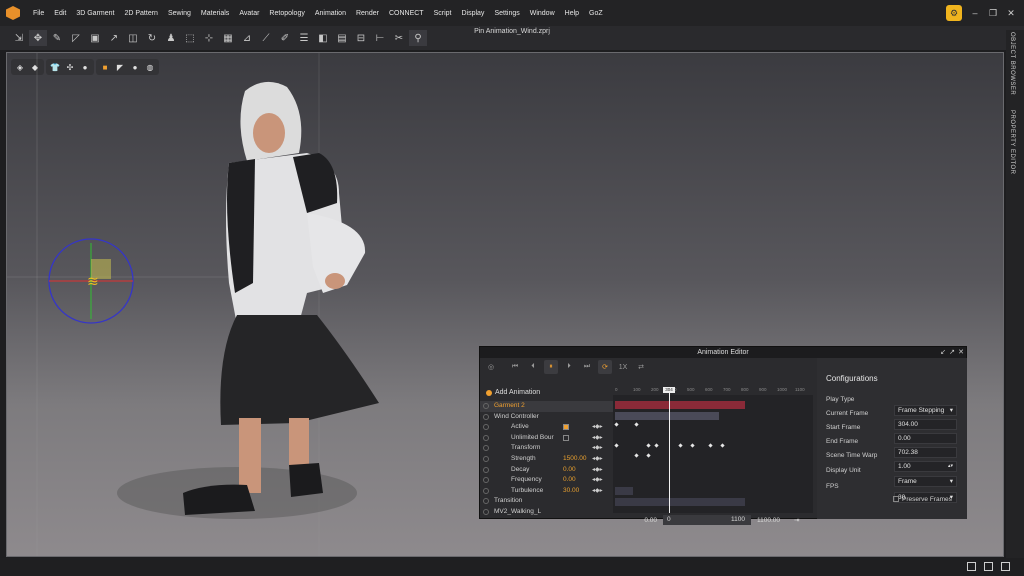 Image resolution: width=1024 pixels, height=576 pixels. Describe the element at coordinates (796, 520) in the screenshot. I see `fit-range-icon: ⇥` at that location.